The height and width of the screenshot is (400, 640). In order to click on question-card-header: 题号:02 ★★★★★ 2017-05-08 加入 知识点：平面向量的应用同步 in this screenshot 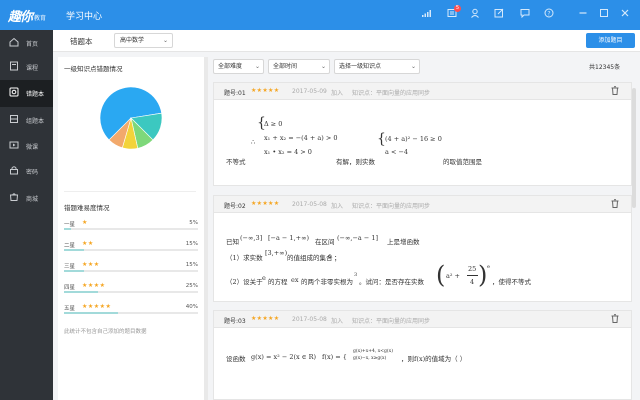, I will do `click(422, 204)`.